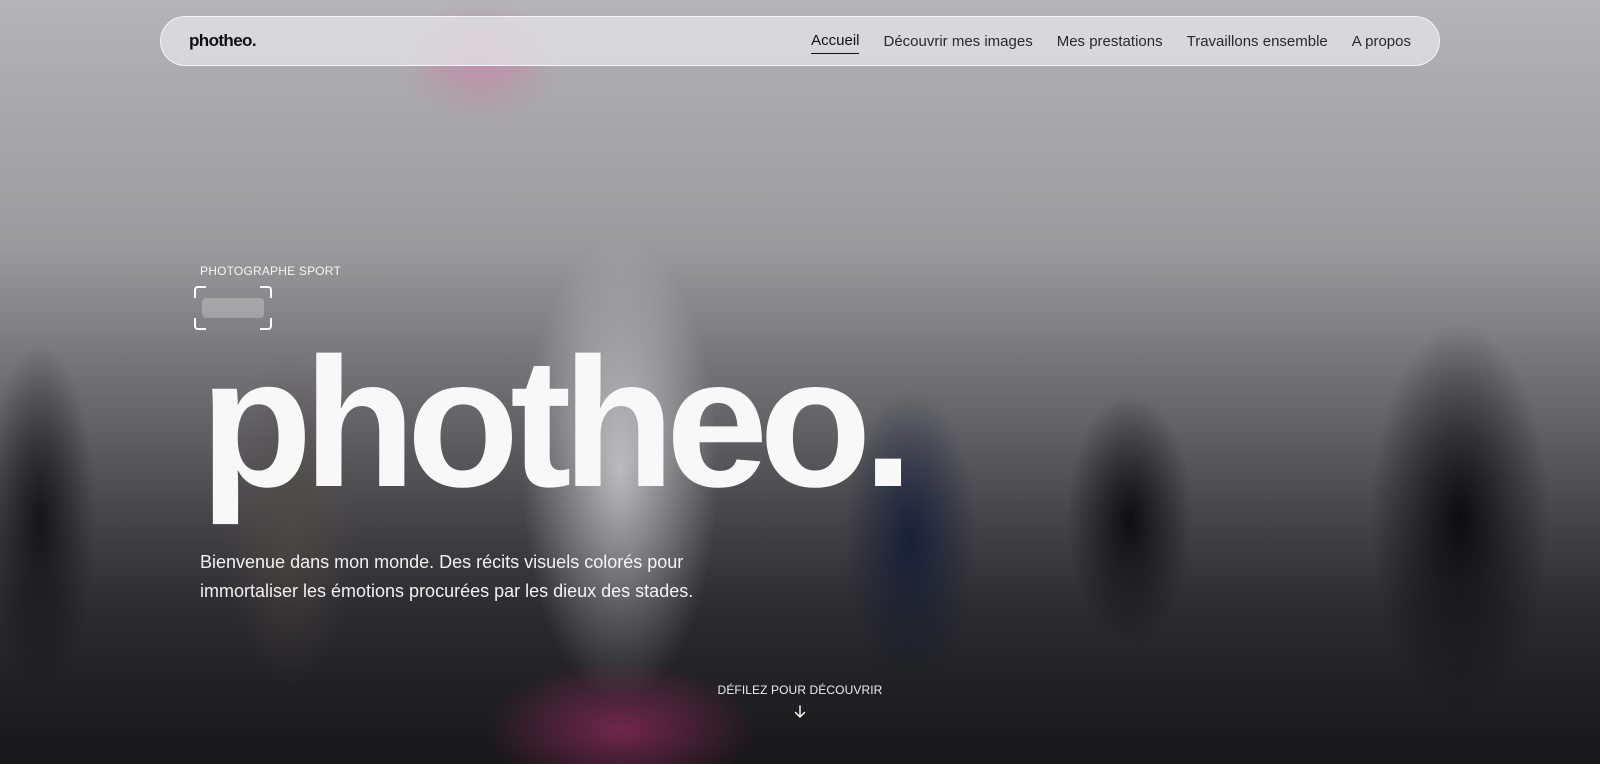  Describe the element at coordinates (1381, 41) in the screenshot. I see `nav-link-a-propos: A propos` at that location.